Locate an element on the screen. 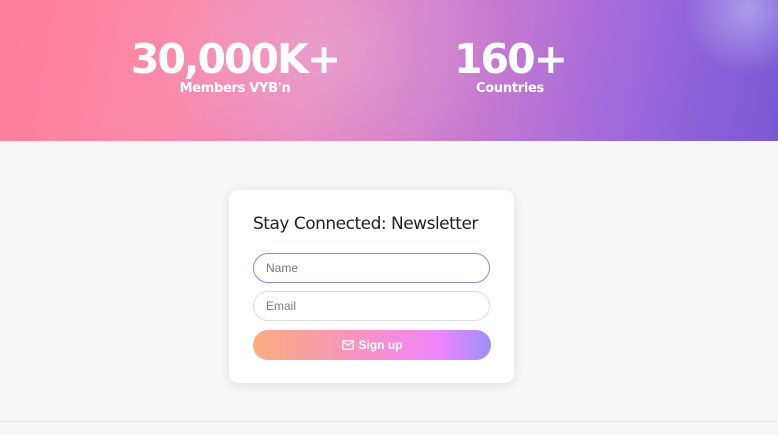  signup-label: Sign up is located at coordinates (380, 345).